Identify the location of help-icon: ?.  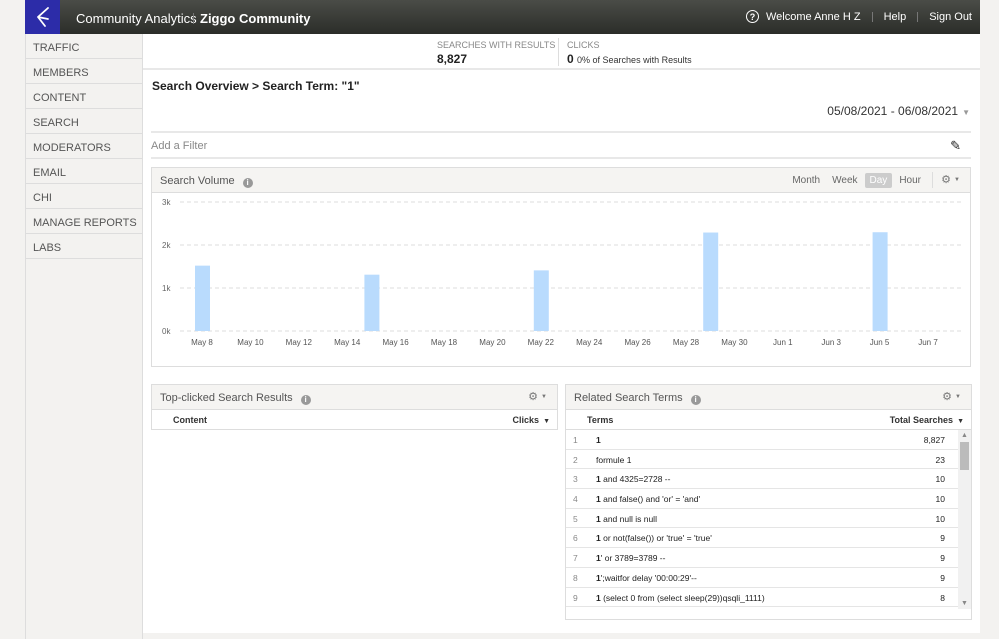
(752, 16).